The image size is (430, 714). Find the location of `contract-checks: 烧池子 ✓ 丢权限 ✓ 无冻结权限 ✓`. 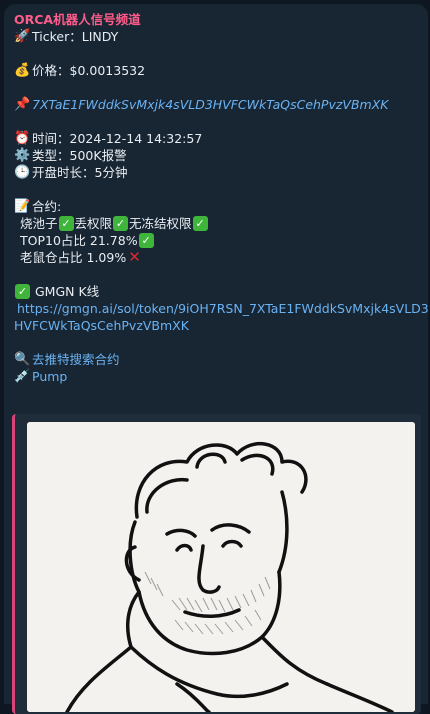

contract-checks: 烧池子 ✓ 丢权限 ✓ 无冻结权限 ✓ is located at coordinates (216, 223).